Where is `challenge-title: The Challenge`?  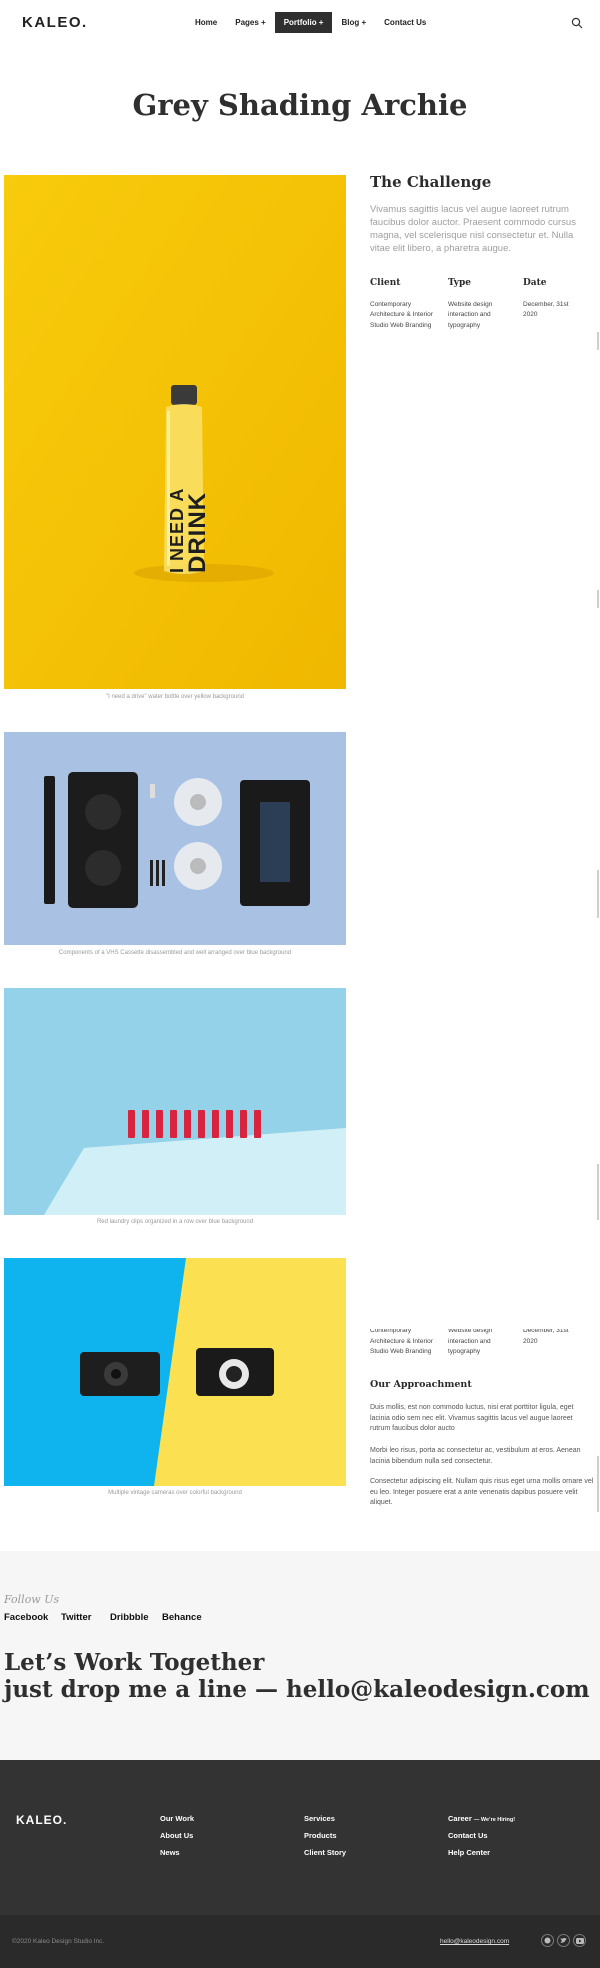 challenge-title: The Challenge is located at coordinates (431, 182).